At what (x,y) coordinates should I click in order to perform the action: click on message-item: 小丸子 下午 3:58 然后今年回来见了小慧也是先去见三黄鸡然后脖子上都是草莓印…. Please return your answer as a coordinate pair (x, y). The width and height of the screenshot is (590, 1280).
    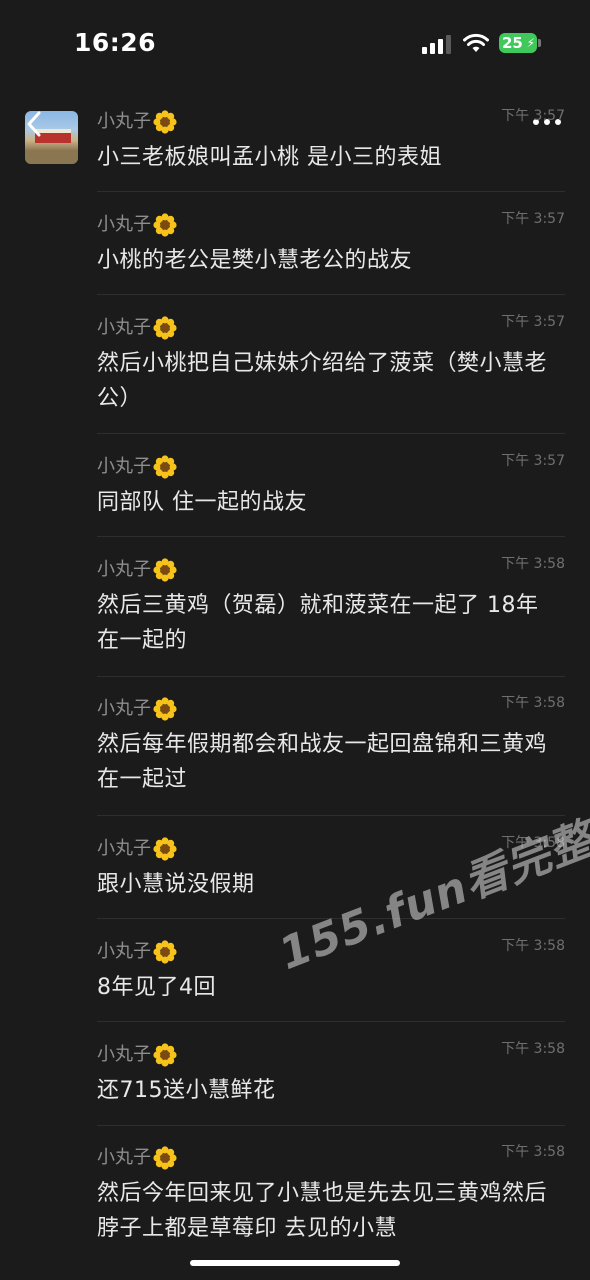
    Looking at the image, I should click on (331, 1195).